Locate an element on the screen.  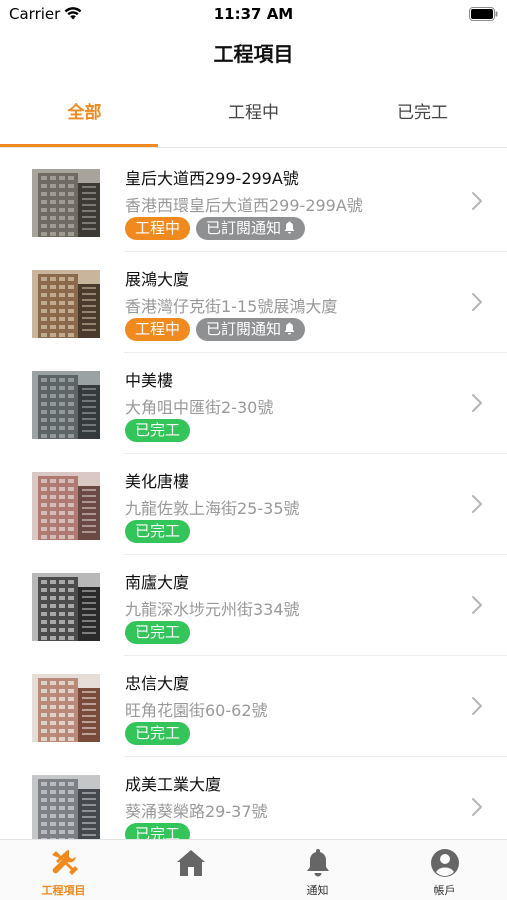
project-address: 九龍深水埗元州街334號 is located at coordinates (212, 609).